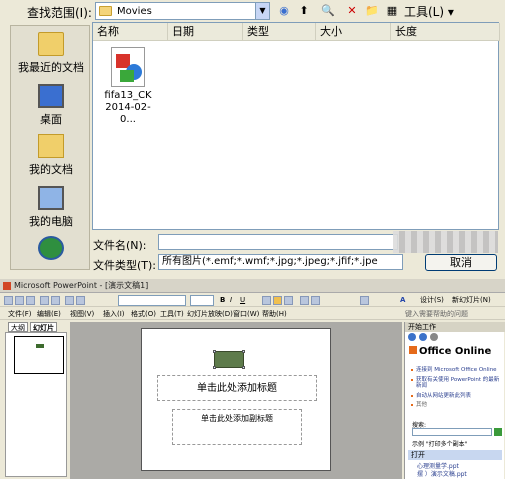  What do you see at coordinates (30, 300) in the screenshot?
I see `save-icon` at bounding box center [30, 300].